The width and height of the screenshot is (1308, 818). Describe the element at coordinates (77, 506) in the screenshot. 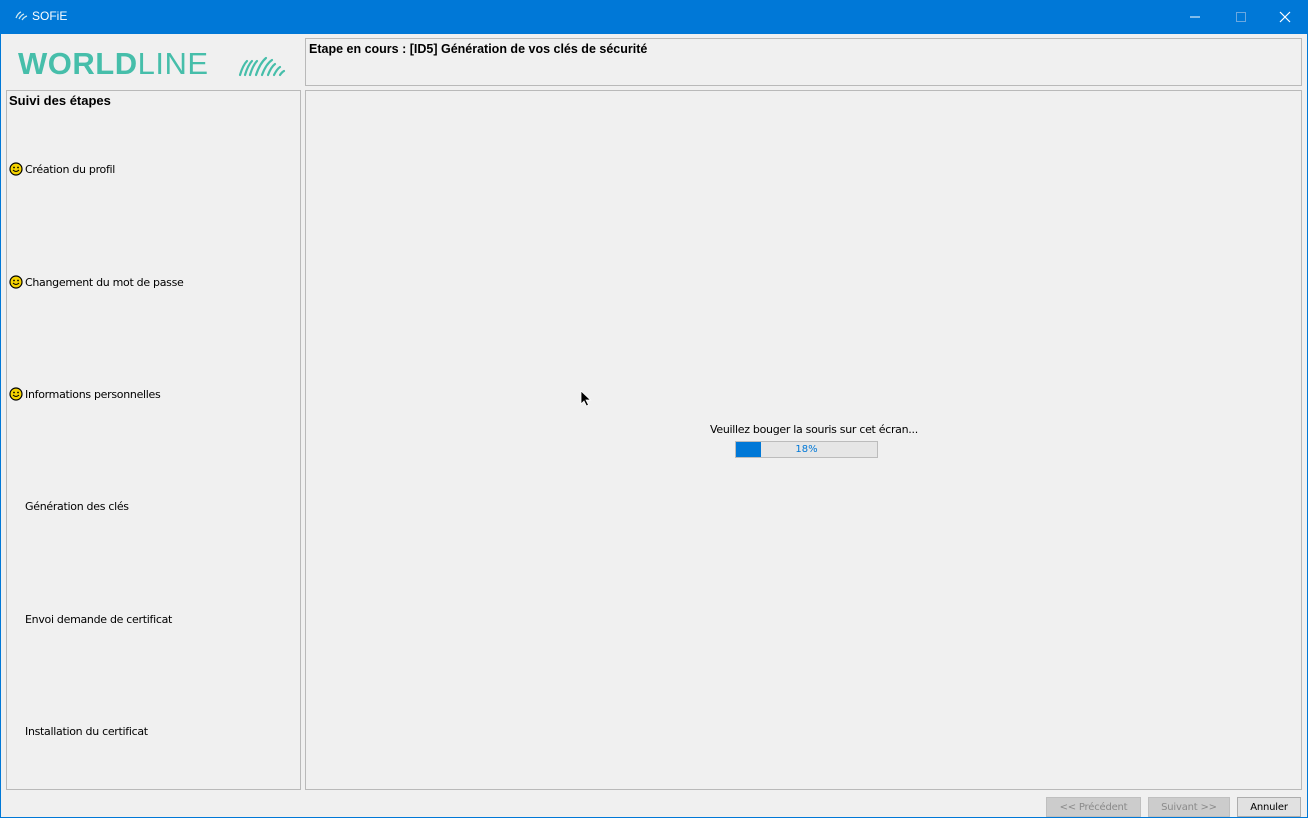

I see `step-label: Génération des clés` at that location.